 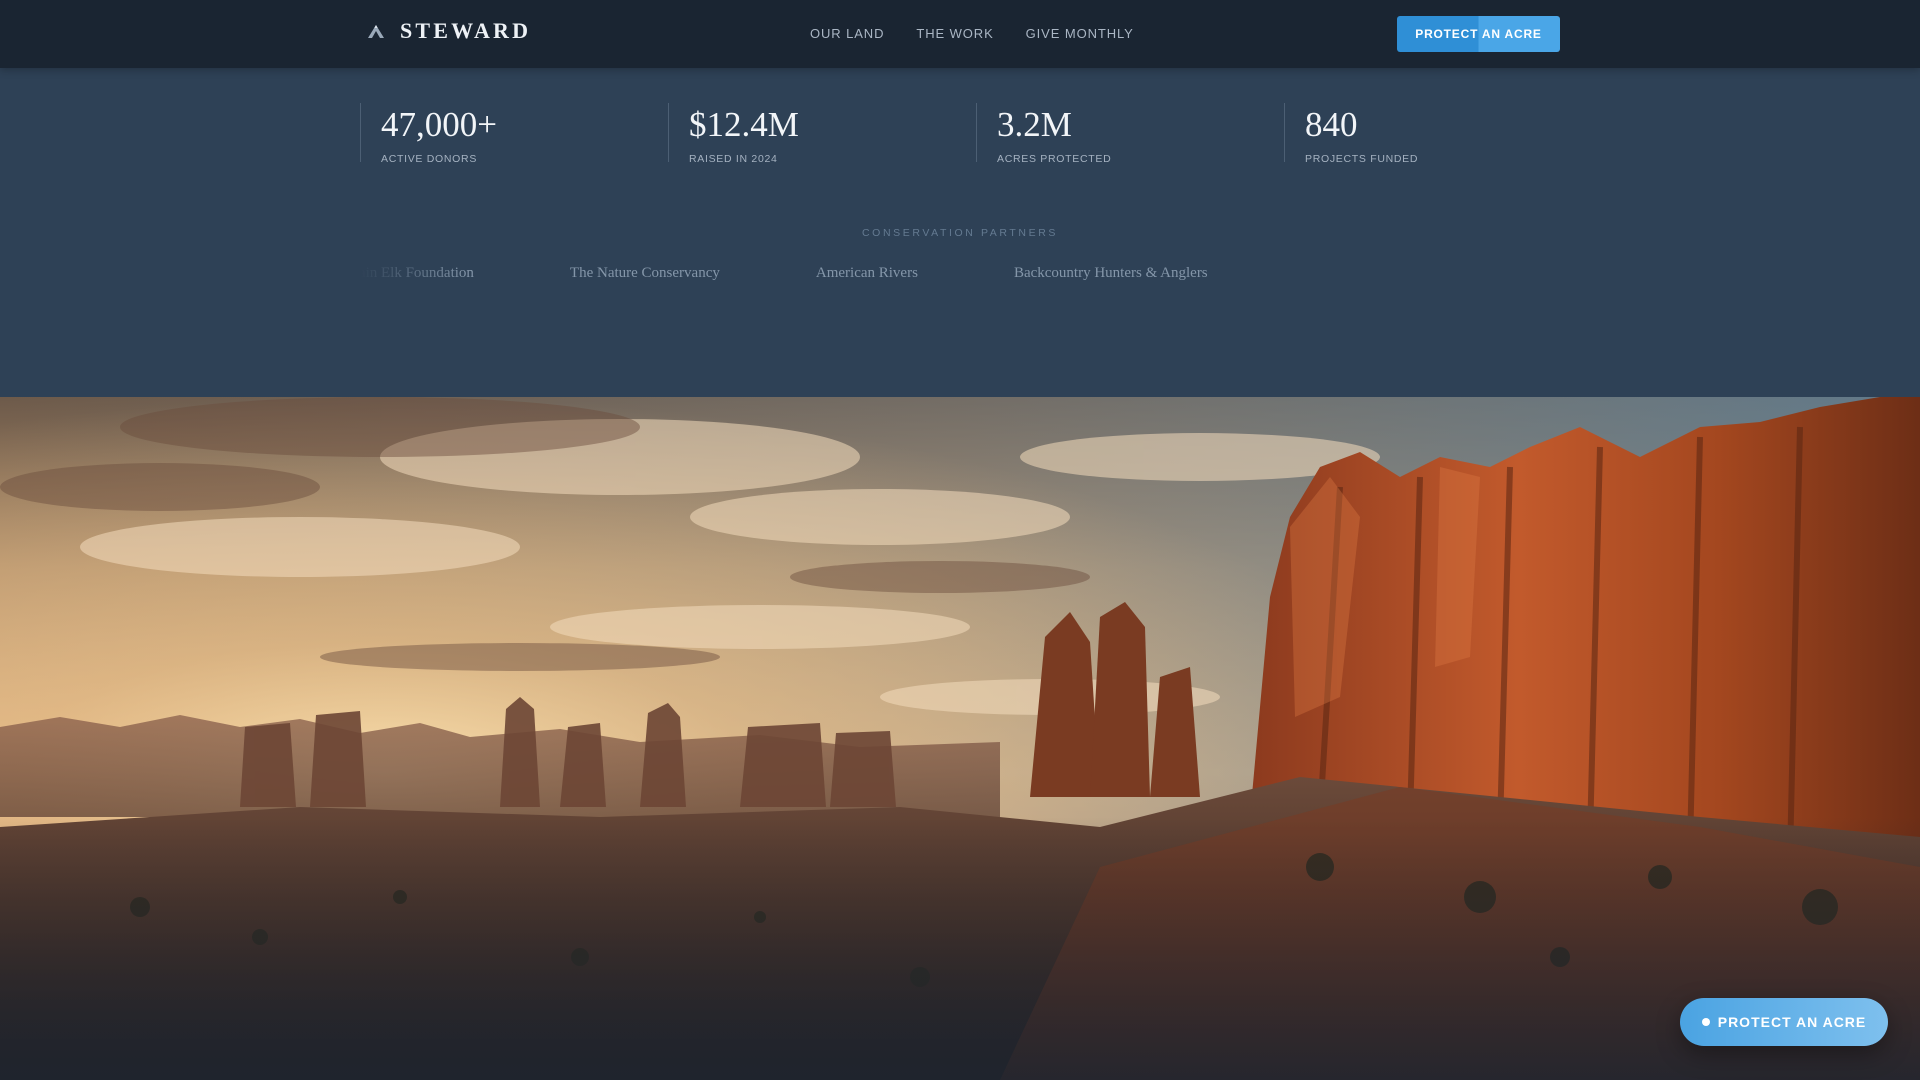 What do you see at coordinates (866, 273) in the screenshot?
I see `partner-american-rivers: American Rivers` at bounding box center [866, 273].